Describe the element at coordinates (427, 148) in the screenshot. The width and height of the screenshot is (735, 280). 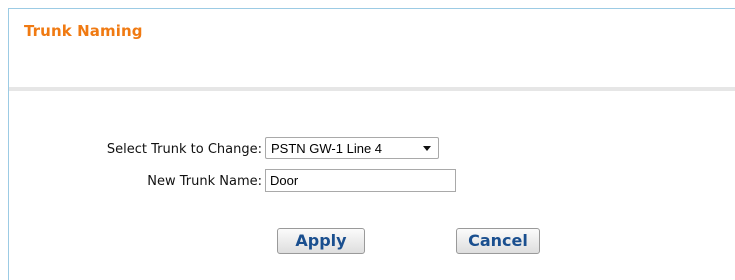
I see `chevron-down-icon` at that location.